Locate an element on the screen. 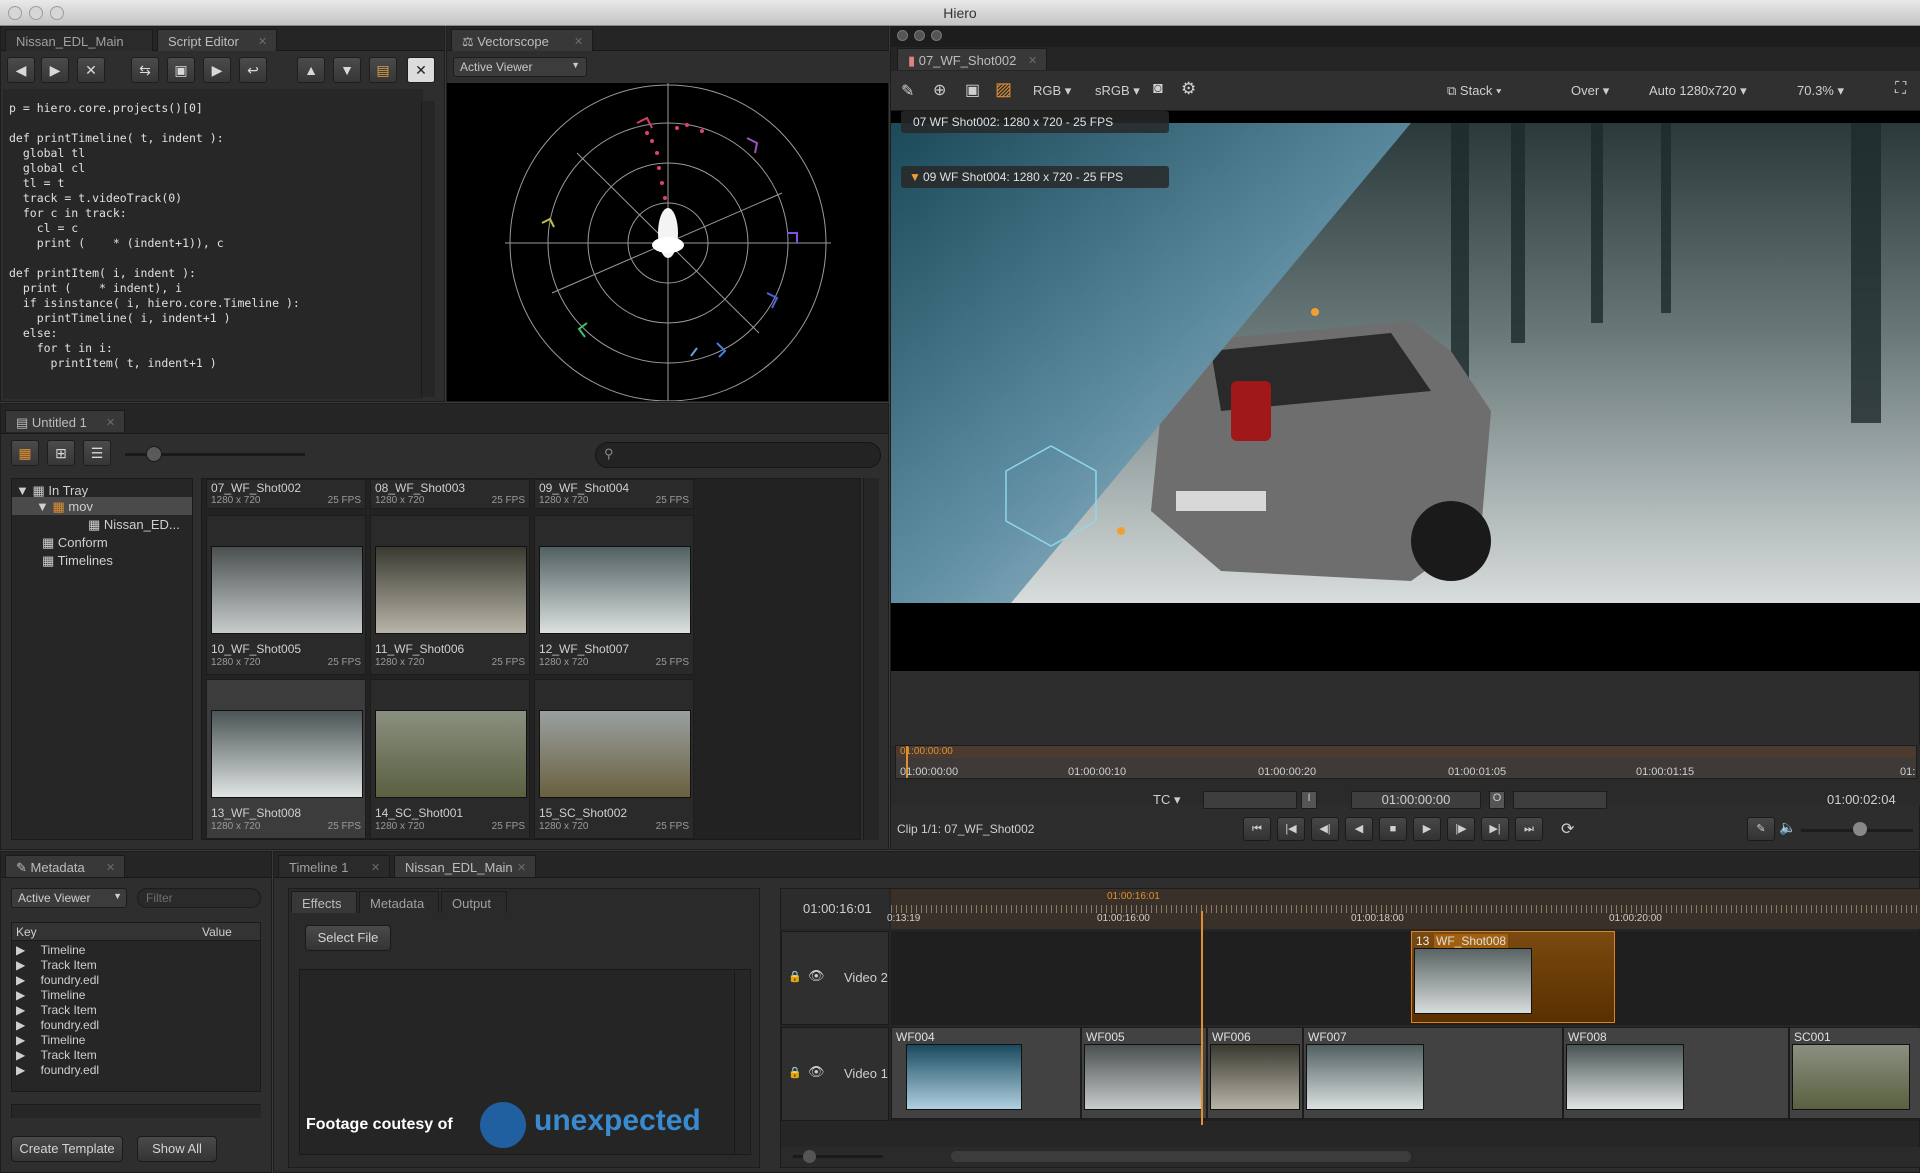 The image size is (1920, 1173). volume-slider-handle is located at coordinates (1860, 829).